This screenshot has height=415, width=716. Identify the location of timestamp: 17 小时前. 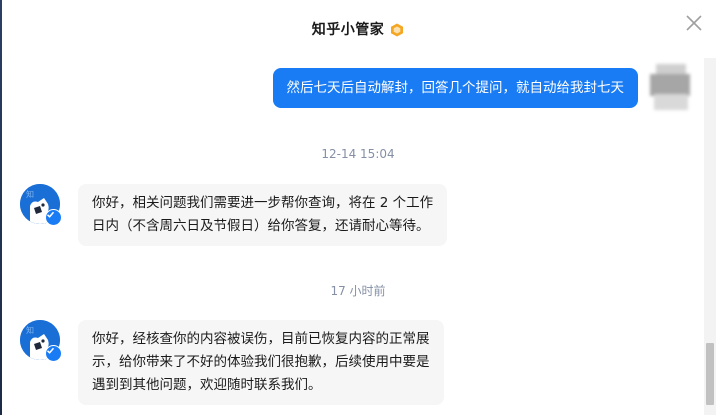
(358, 291).